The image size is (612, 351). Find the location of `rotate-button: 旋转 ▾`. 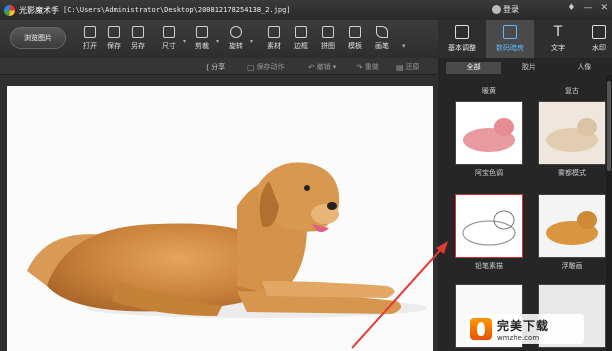

rotate-button: 旋转 ▾ is located at coordinates (238, 38).